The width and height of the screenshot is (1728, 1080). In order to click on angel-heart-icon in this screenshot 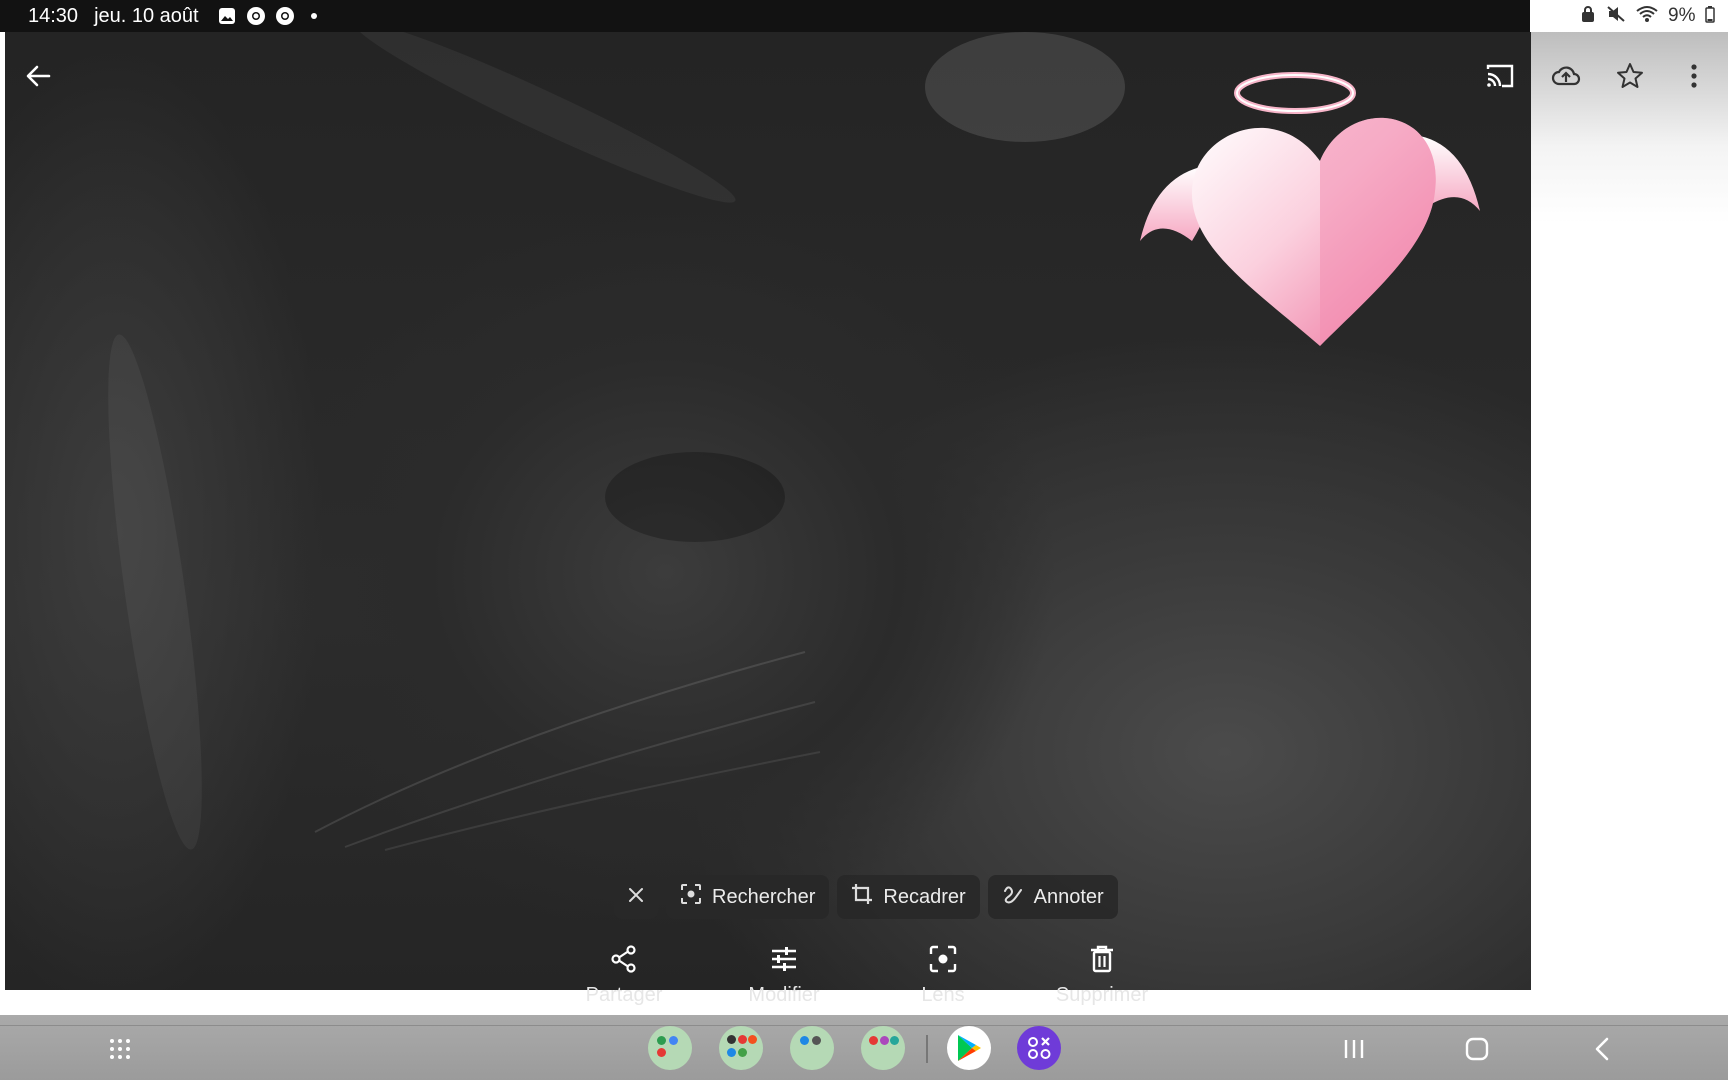, I will do `click(1310, 211)`.